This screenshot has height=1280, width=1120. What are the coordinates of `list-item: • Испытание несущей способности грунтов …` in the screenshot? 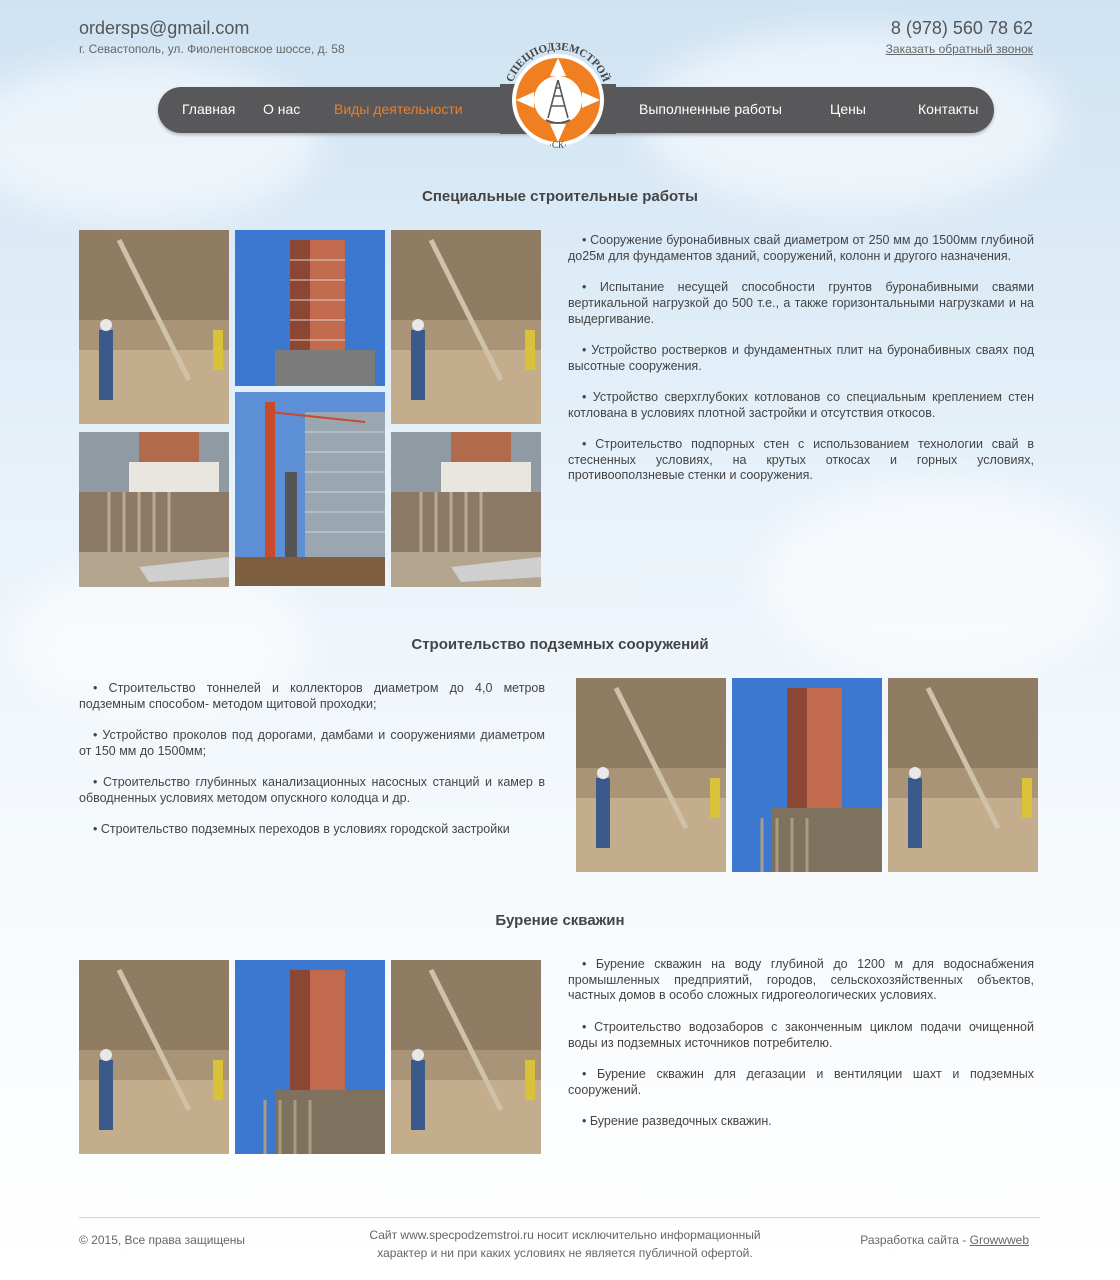 It's located at (801, 303).